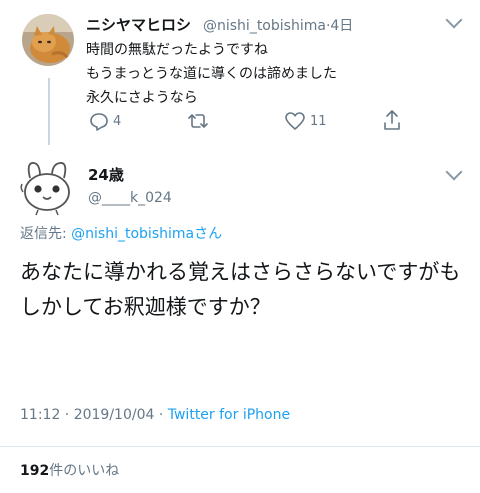 The height and width of the screenshot is (493, 480). What do you see at coordinates (138, 24) in the screenshot?
I see `parent-display-name: ニシヤマヒロシ` at bounding box center [138, 24].